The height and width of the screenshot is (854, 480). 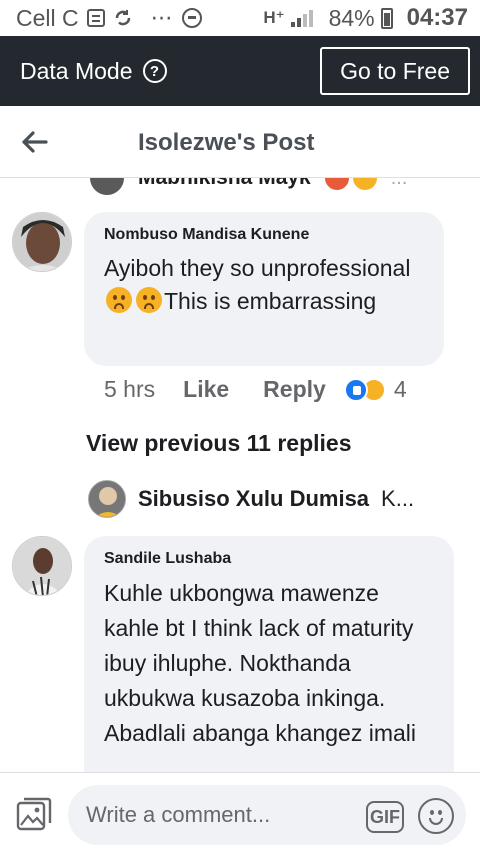 I want to click on reaction-count: 4, so click(x=400, y=389).